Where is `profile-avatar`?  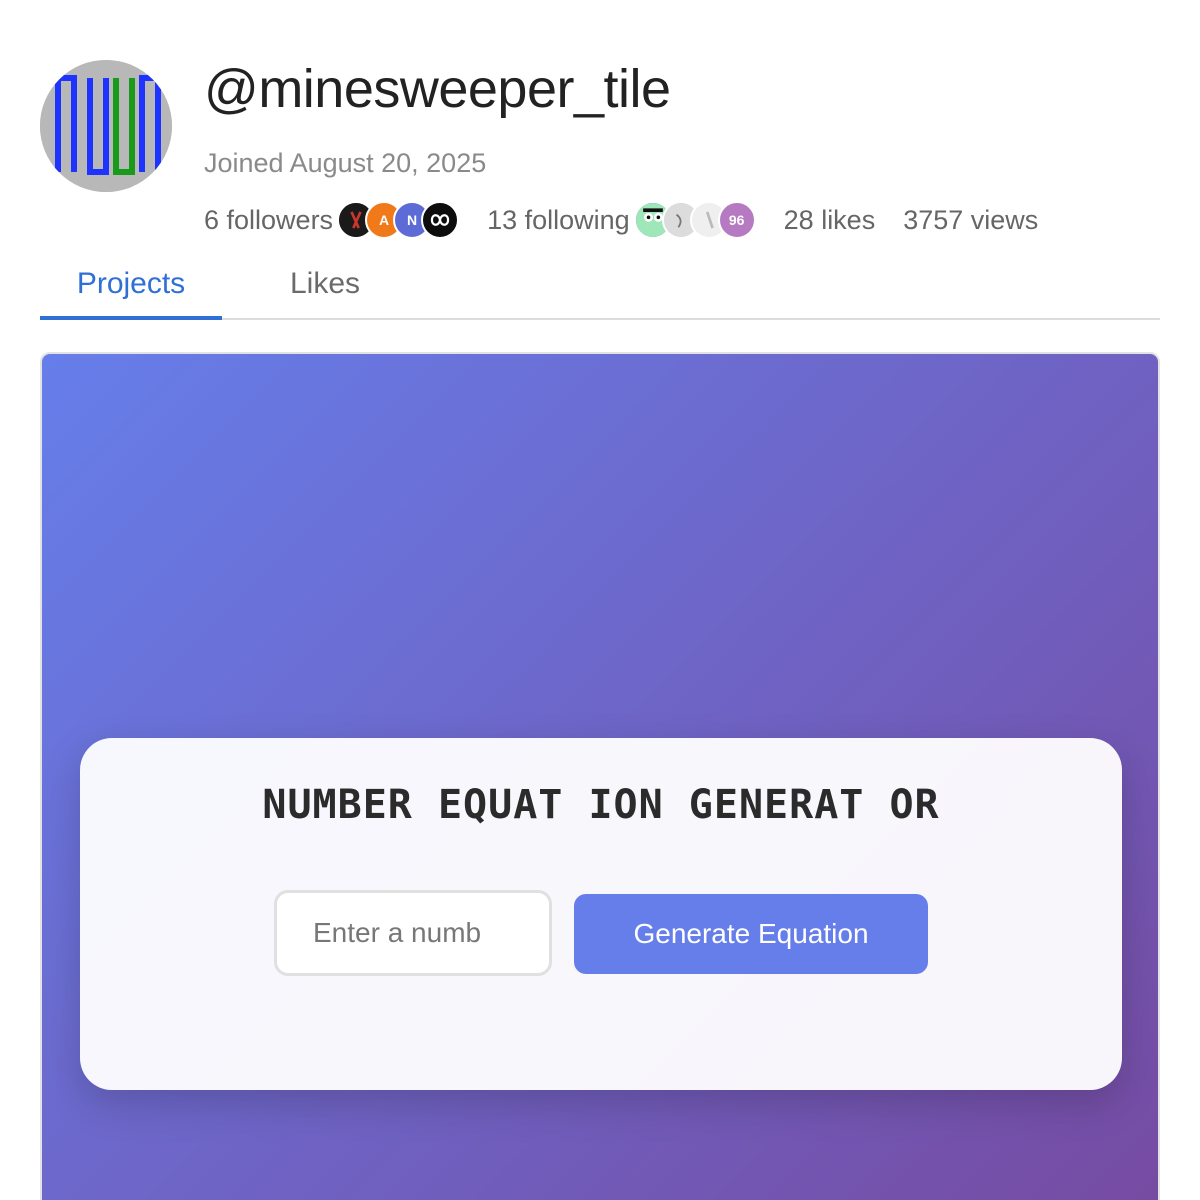 profile-avatar is located at coordinates (106, 126).